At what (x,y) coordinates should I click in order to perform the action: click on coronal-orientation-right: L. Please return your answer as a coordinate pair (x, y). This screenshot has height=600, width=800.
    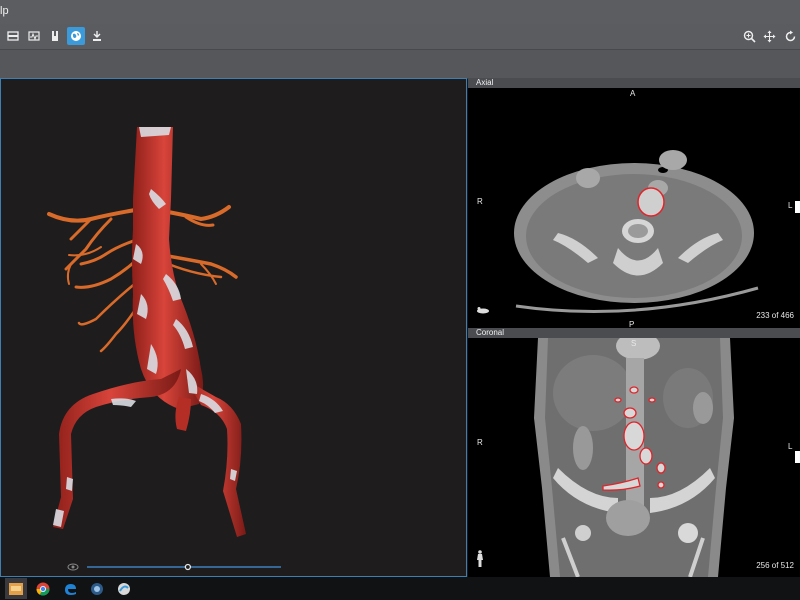
    Looking at the image, I should click on (790, 446).